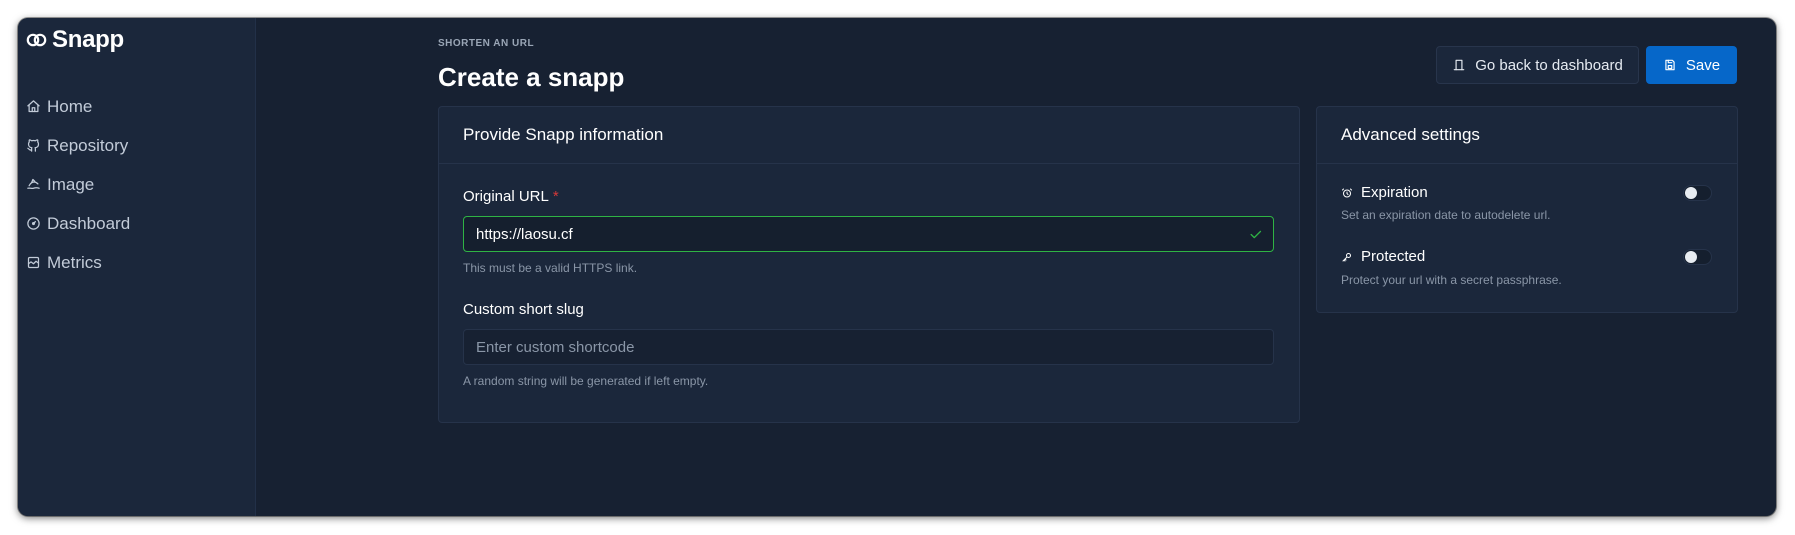 The height and width of the screenshot is (535, 1795). Describe the element at coordinates (524, 234) in the screenshot. I see `original-url-value: https://laosu.cf` at that location.